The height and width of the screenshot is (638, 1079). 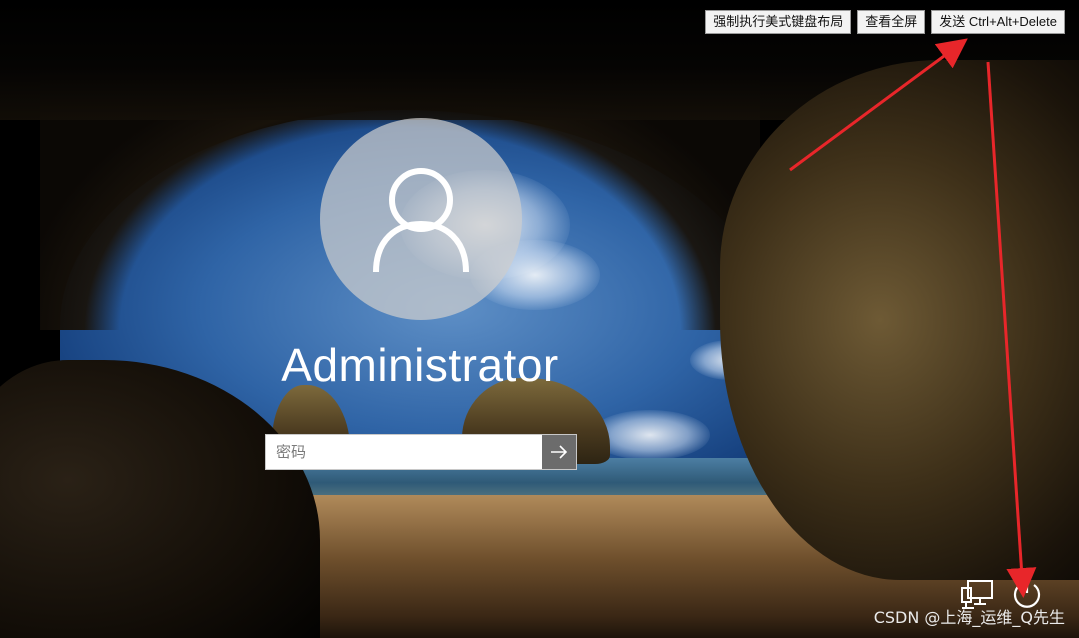 I want to click on password-field-group, so click(x=421, y=452).